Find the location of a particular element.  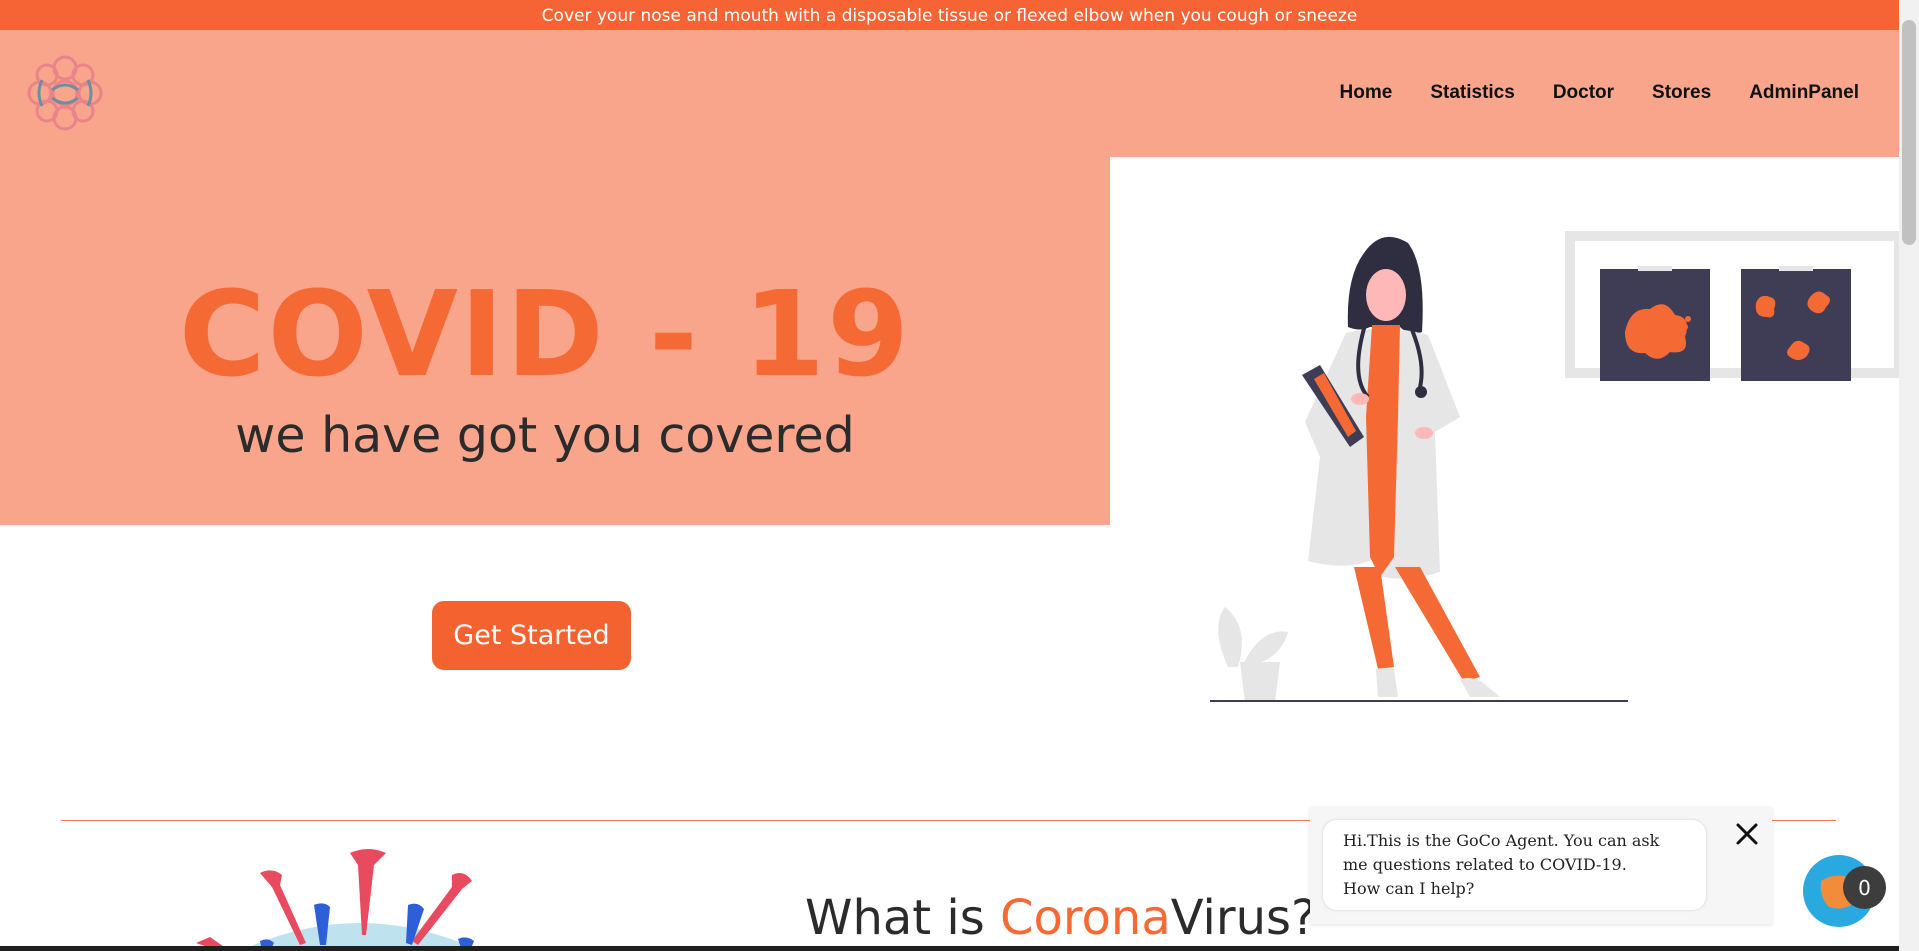

site-header: Home Statistics Doctor Stores AdminPanel is located at coordinates (949, 93).